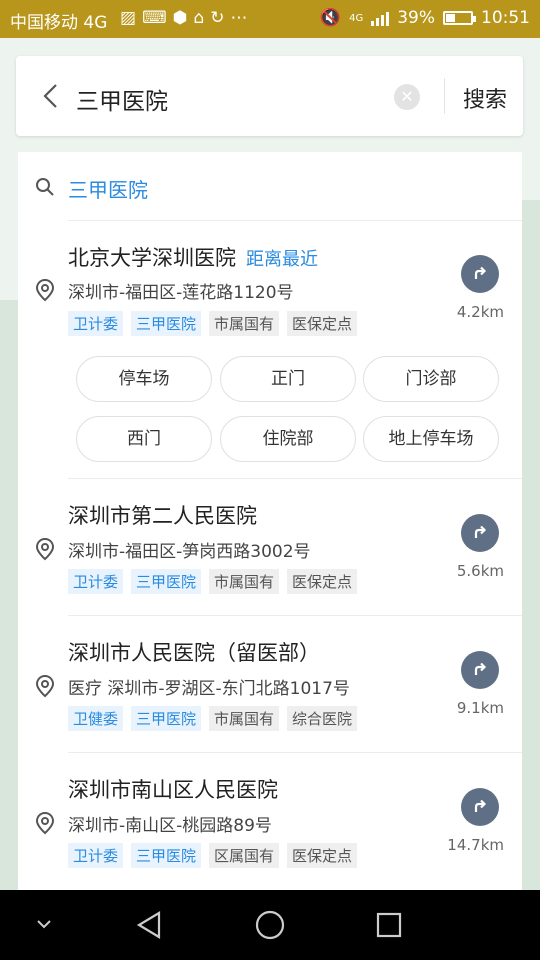 Image resolution: width=540 pixels, height=960 pixels. What do you see at coordinates (144, 379) in the screenshot?
I see `subpoi-parking: 停车场` at bounding box center [144, 379].